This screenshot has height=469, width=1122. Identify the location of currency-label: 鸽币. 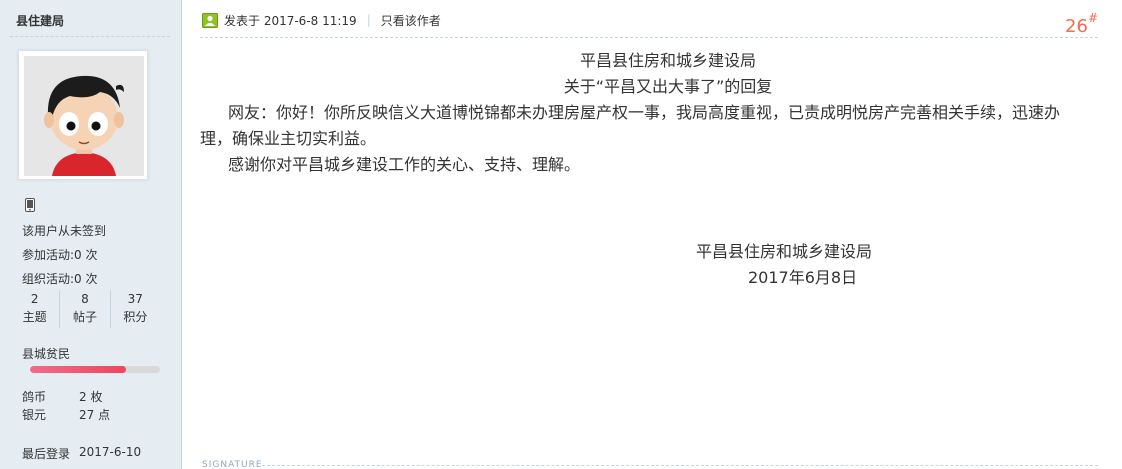
(34, 397).